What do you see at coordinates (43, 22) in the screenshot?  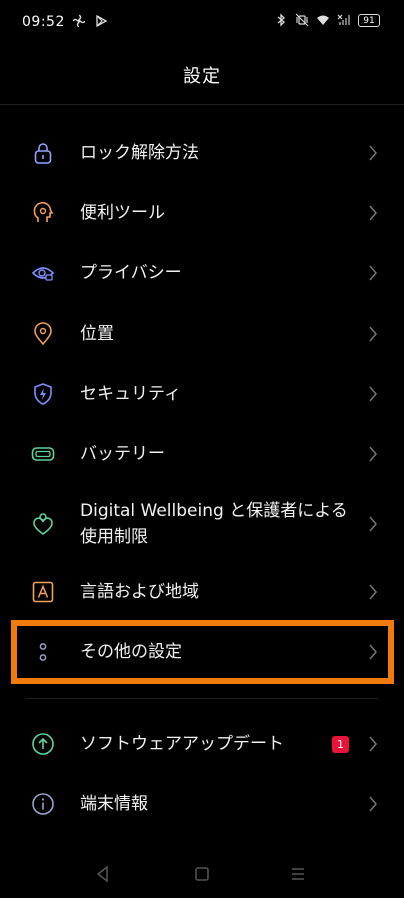 I see `status-time: 09:52` at bounding box center [43, 22].